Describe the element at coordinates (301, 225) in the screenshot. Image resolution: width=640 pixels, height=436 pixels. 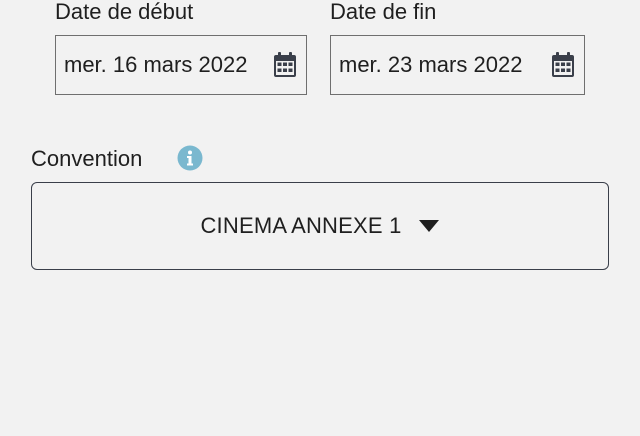
I see `convention-selected-value: CINEMA ANNEXE 1` at that location.